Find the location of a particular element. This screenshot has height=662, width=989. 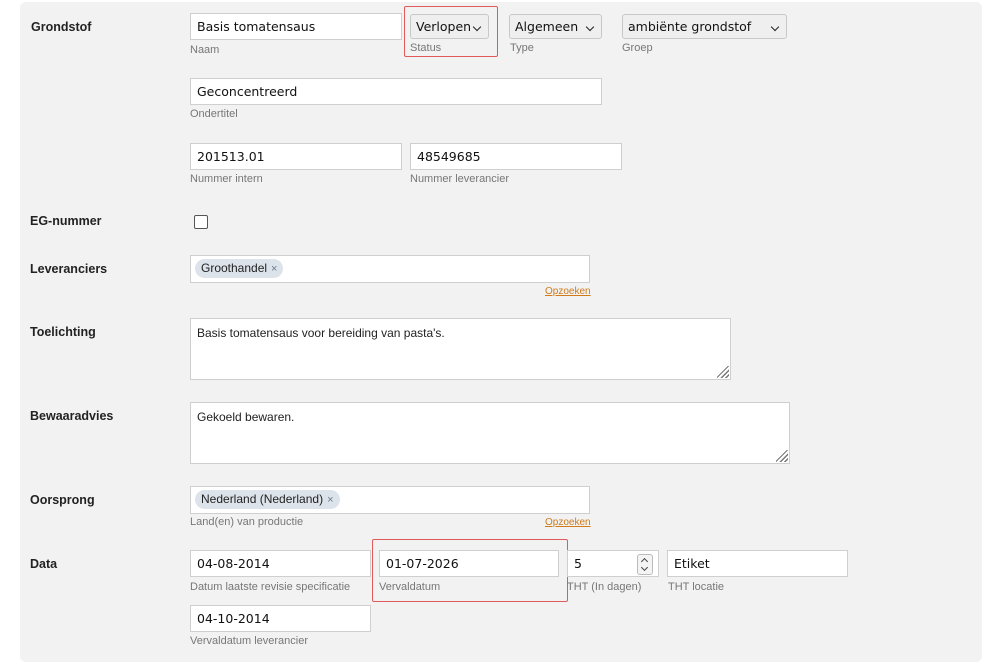

revisie-date-label: Datum laatste revisie specificatie is located at coordinates (270, 587).